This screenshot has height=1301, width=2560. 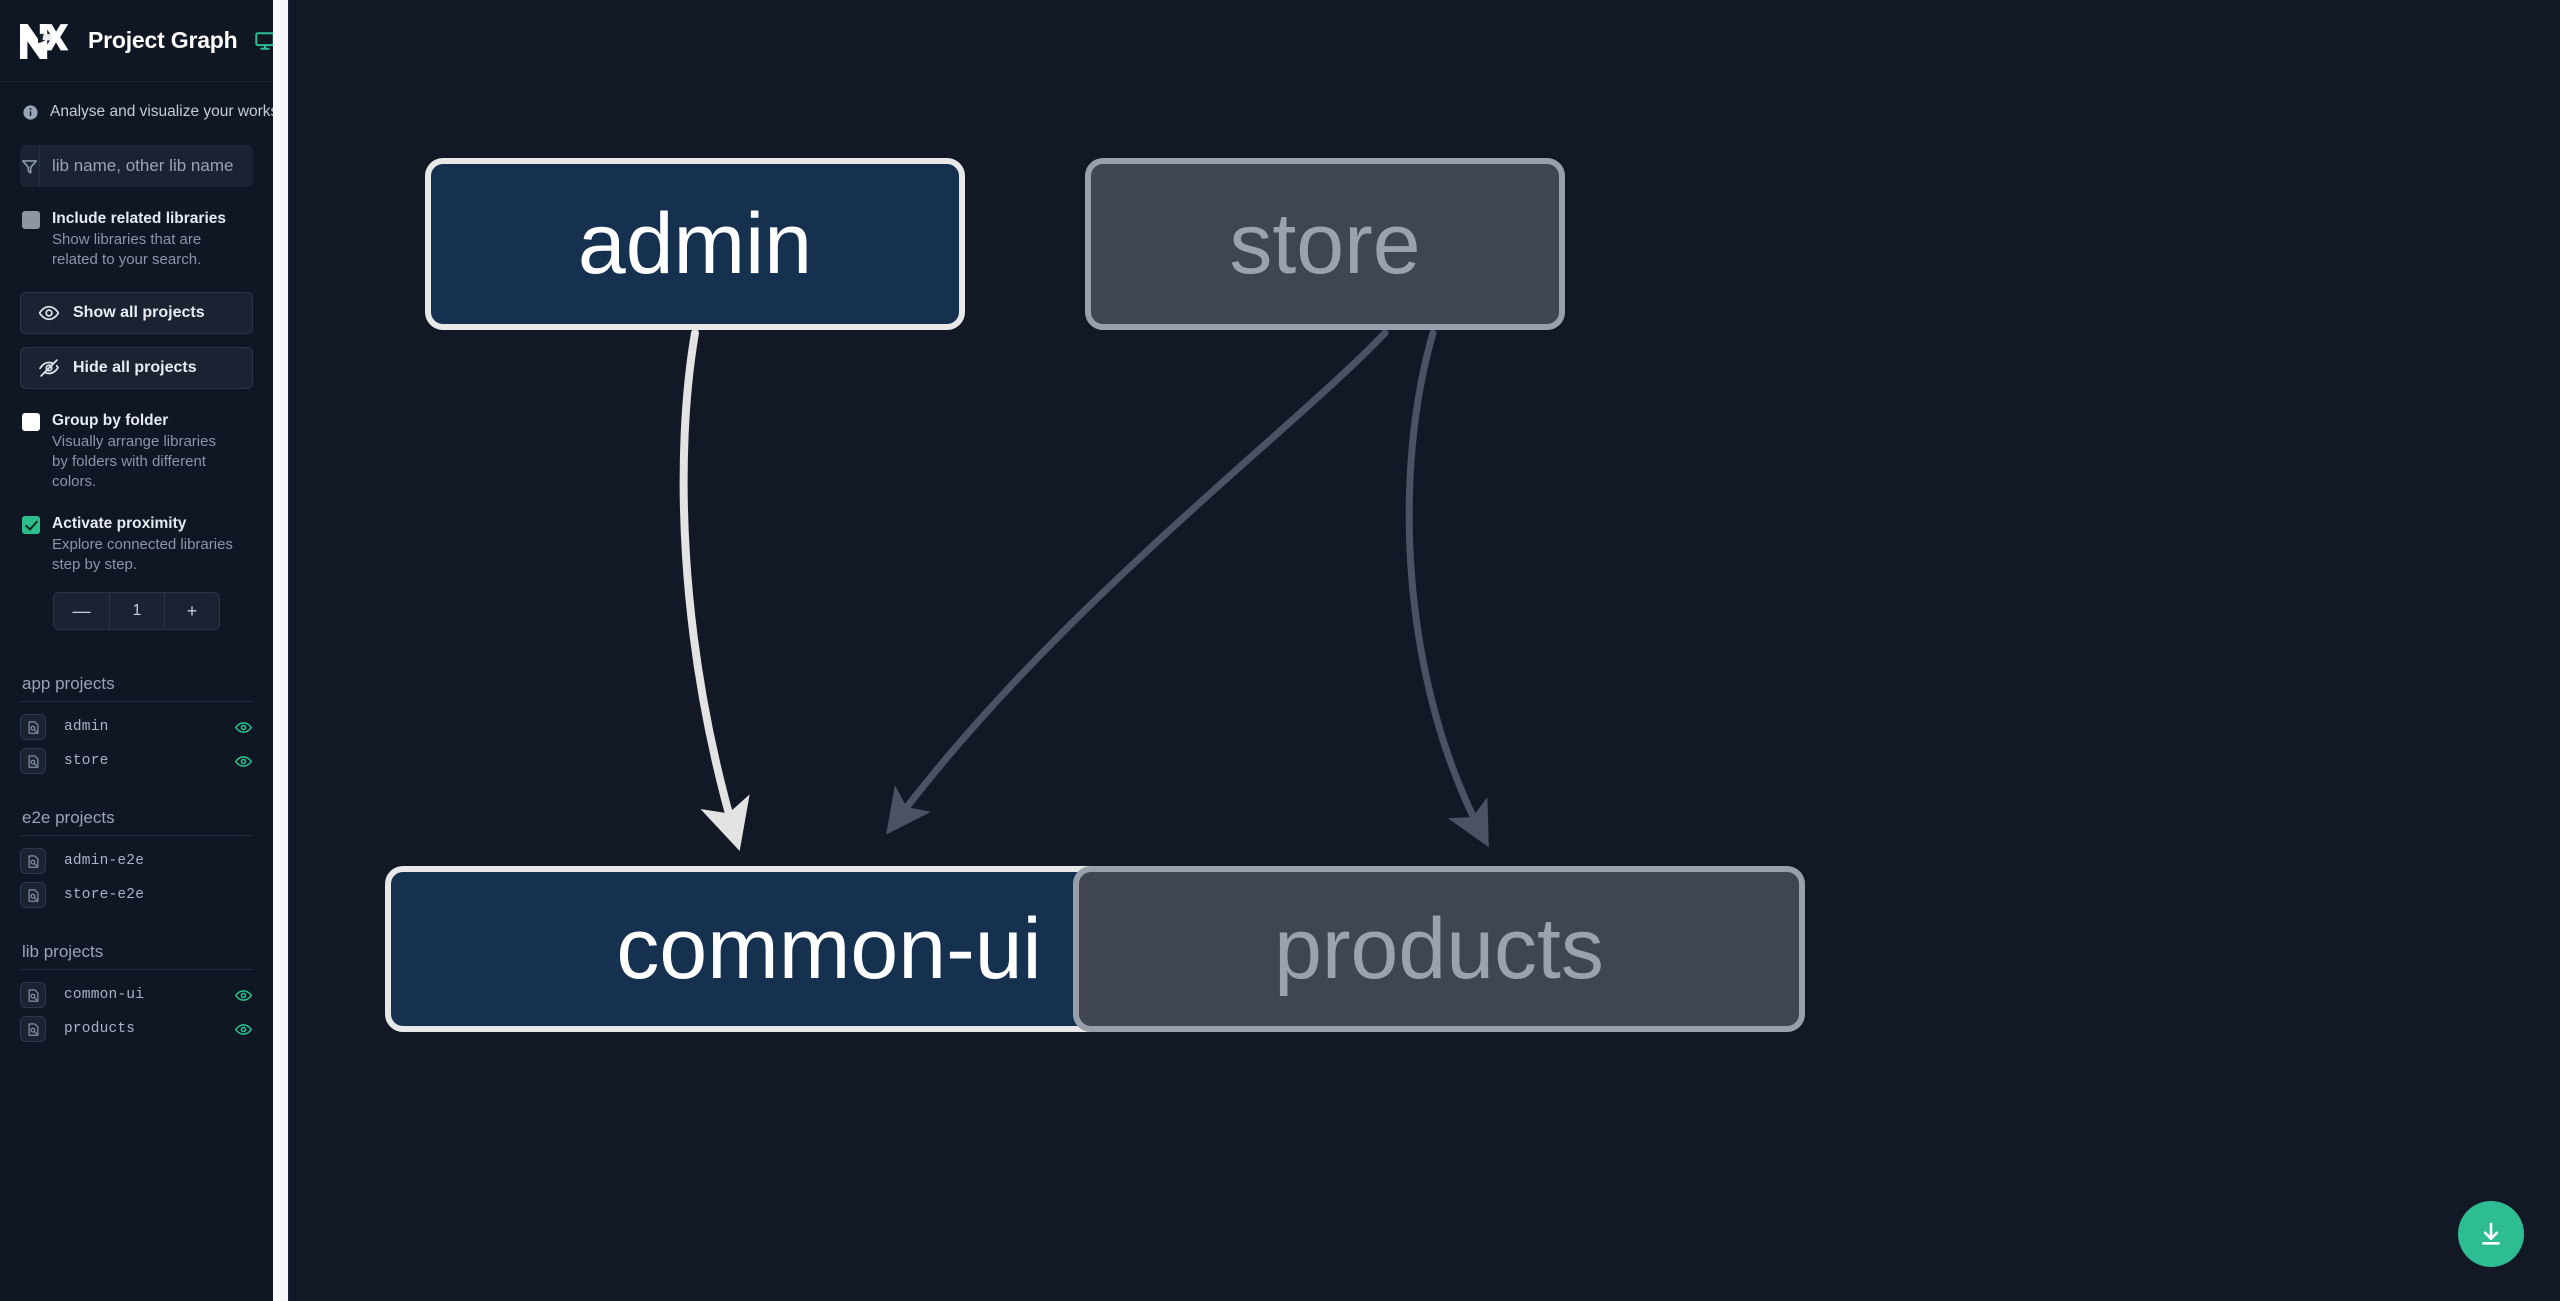 I want to click on graph-node-label: common-ui, so click(x=829, y=949).